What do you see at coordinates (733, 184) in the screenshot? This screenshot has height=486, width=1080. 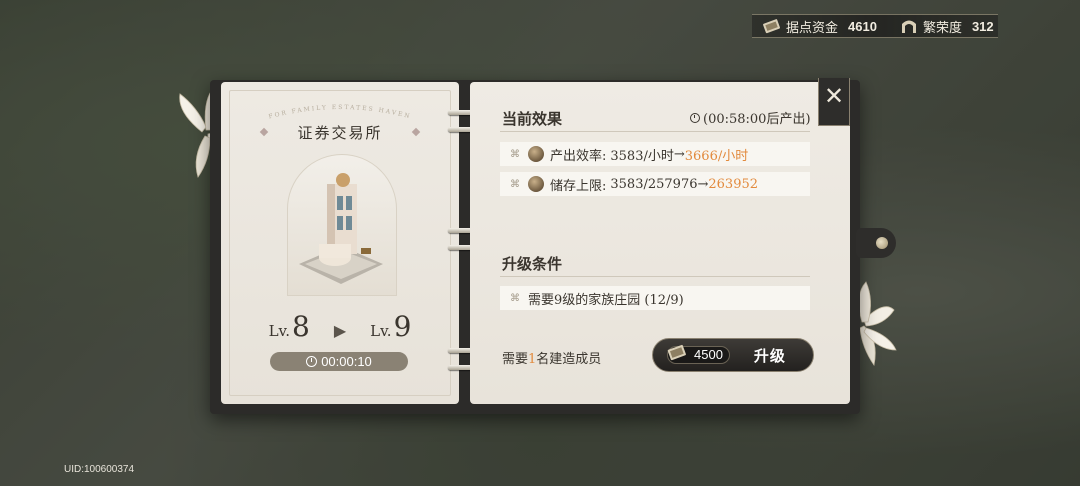 I see `effect-next: 263952` at bounding box center [733, 184].